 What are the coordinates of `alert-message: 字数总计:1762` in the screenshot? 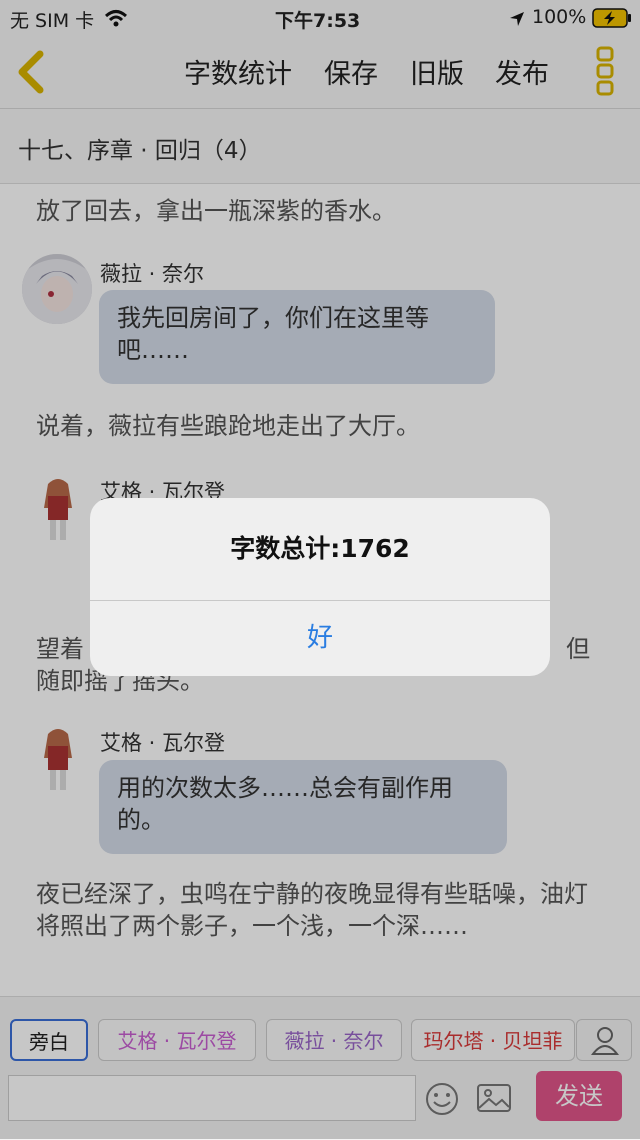 It's located at (320, 548).